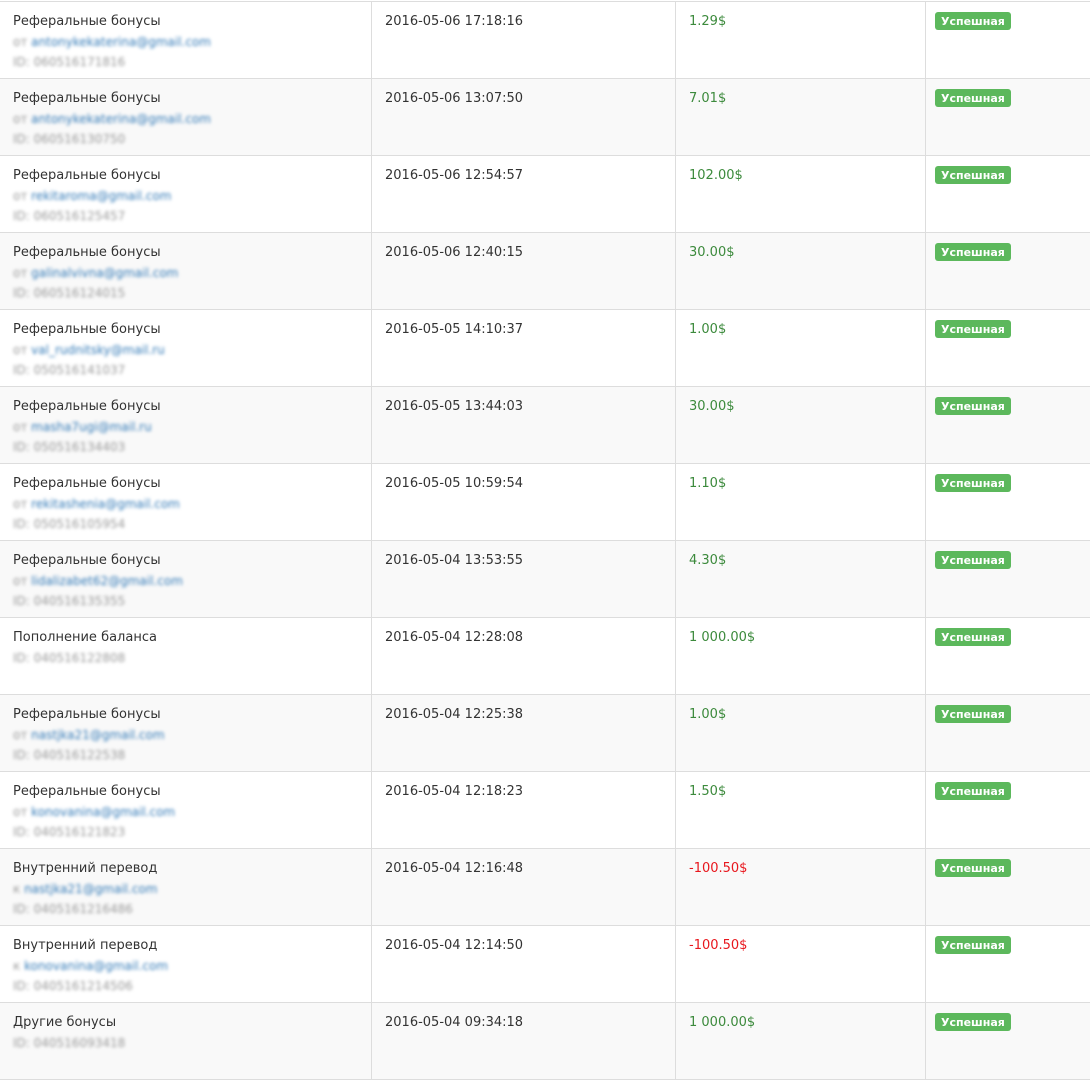  I want to click on transaction-id: ID: 040516093418, so click(186, 1043).